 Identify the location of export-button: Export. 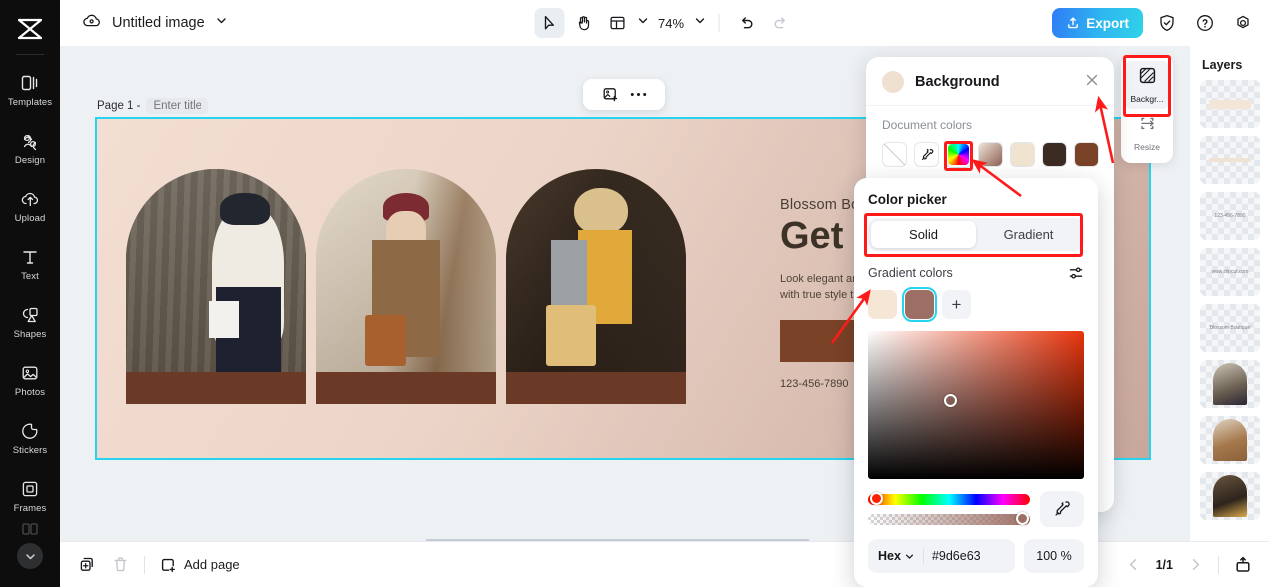
(1097, 23).